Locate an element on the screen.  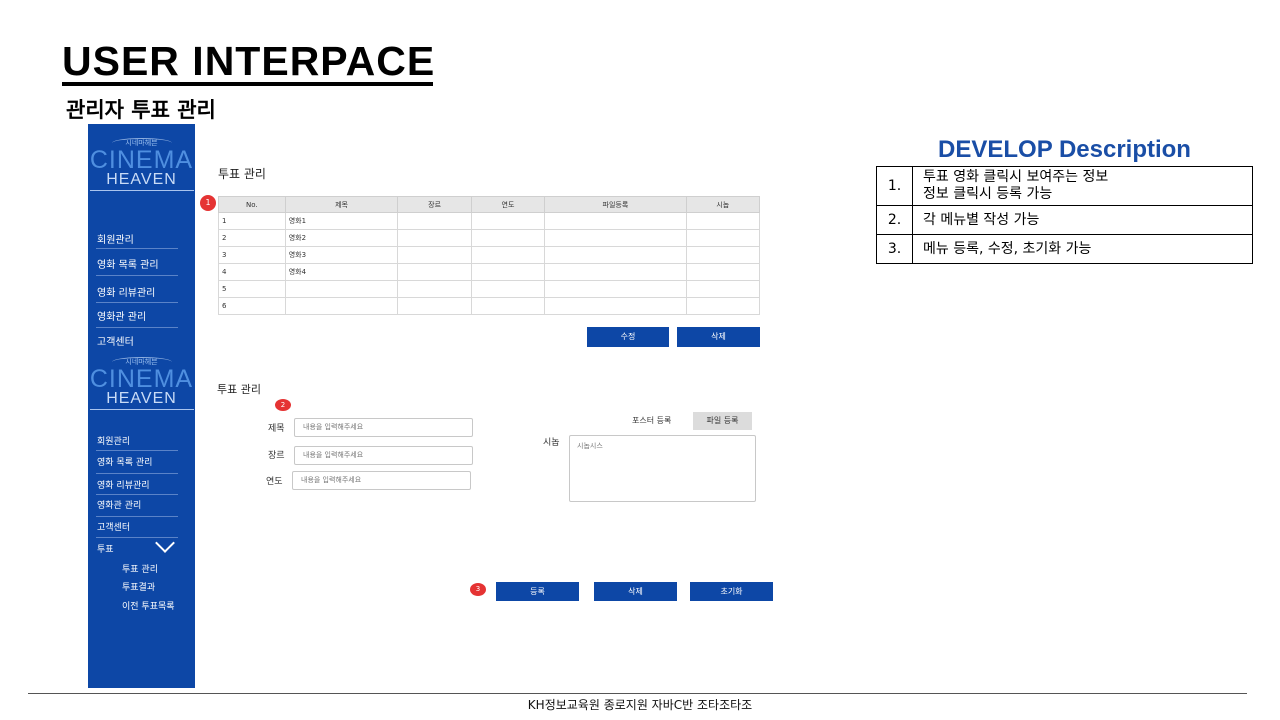
synopsis-textarea: 시놉시스 is located at coordinates (662, 468).